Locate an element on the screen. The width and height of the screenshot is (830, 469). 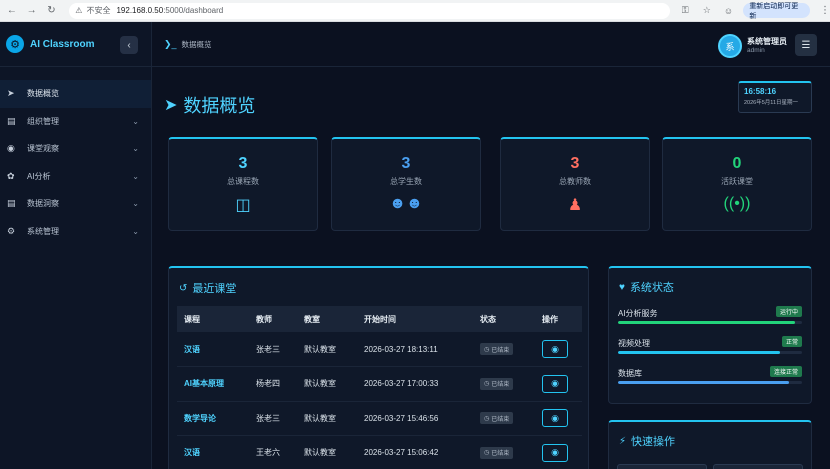
page-title: ➤ 数据概览 is located at coordinates (209, 105).